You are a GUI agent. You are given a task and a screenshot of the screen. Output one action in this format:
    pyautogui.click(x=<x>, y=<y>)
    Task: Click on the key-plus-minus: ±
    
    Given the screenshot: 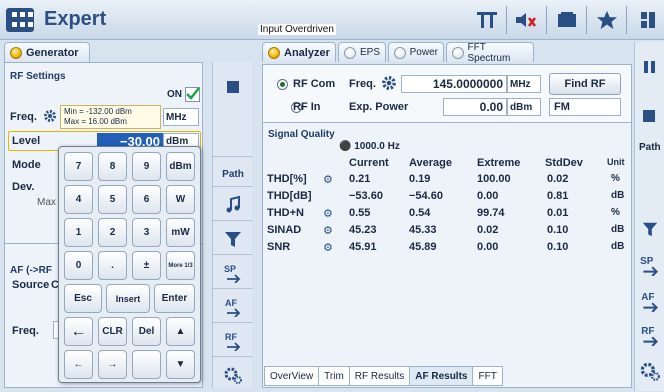 What is the action you would take?
    pyautogui.click(x=146, y=265)
    